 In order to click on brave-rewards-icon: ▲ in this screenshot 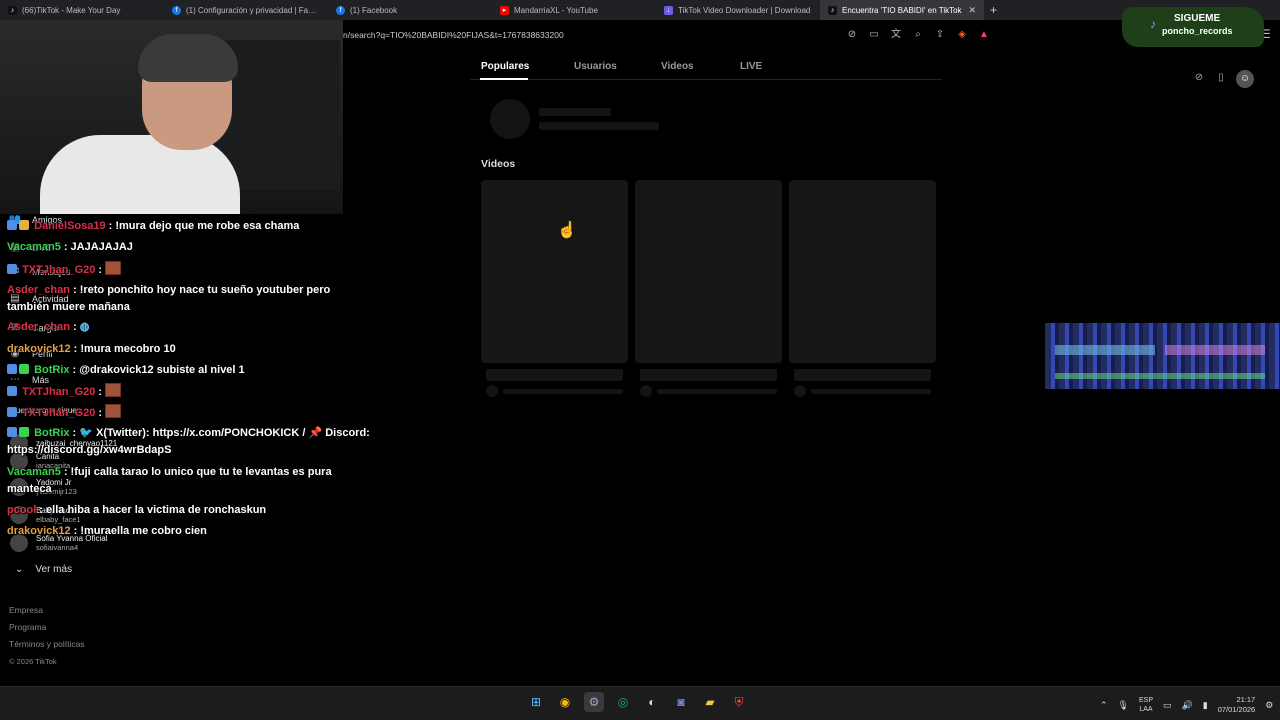, I will do `click(984, 35)`.